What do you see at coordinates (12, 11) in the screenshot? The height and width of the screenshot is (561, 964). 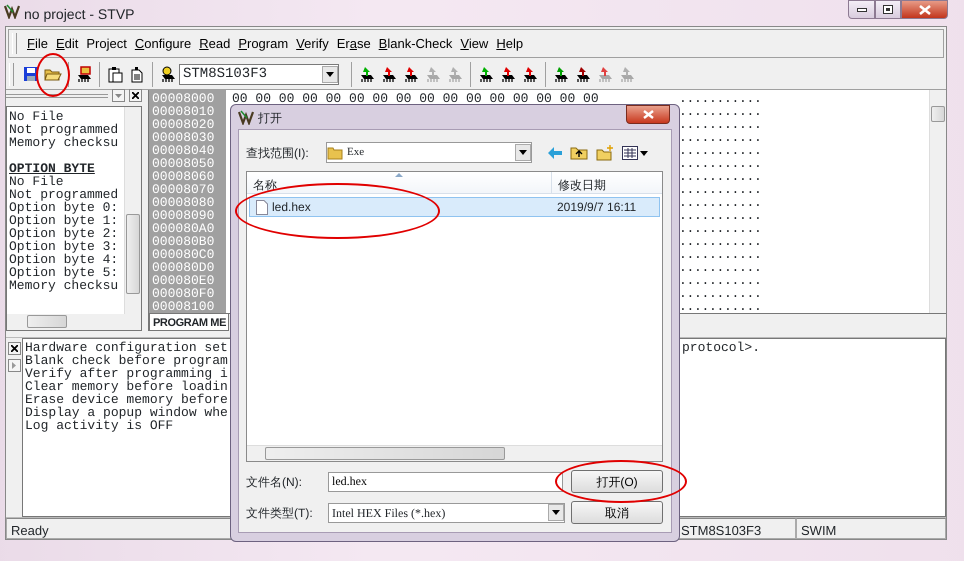 I see `app-icon` at bounding box center [12, 11].